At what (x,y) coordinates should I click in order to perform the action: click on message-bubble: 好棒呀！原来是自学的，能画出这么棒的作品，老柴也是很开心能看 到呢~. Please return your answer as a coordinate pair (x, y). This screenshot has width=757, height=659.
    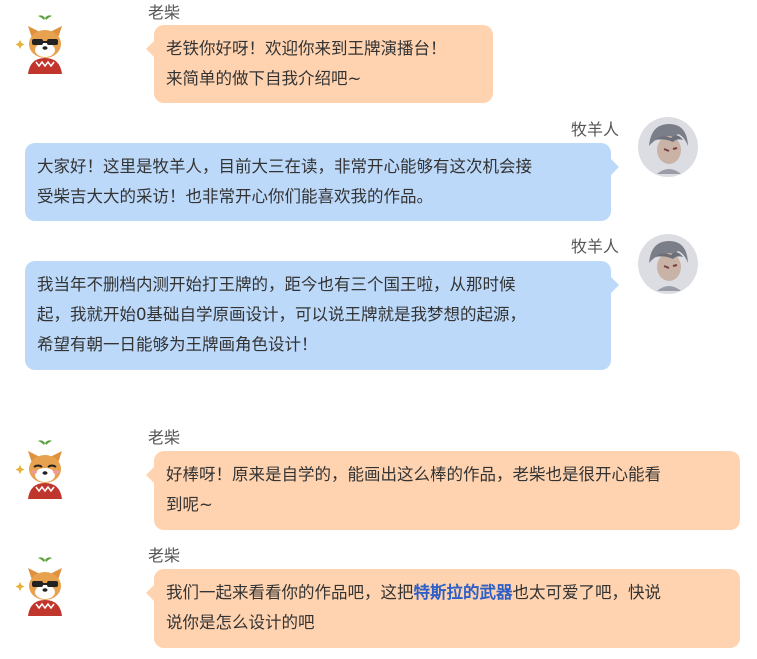
    Looking at the image, I should click on (443, 490).